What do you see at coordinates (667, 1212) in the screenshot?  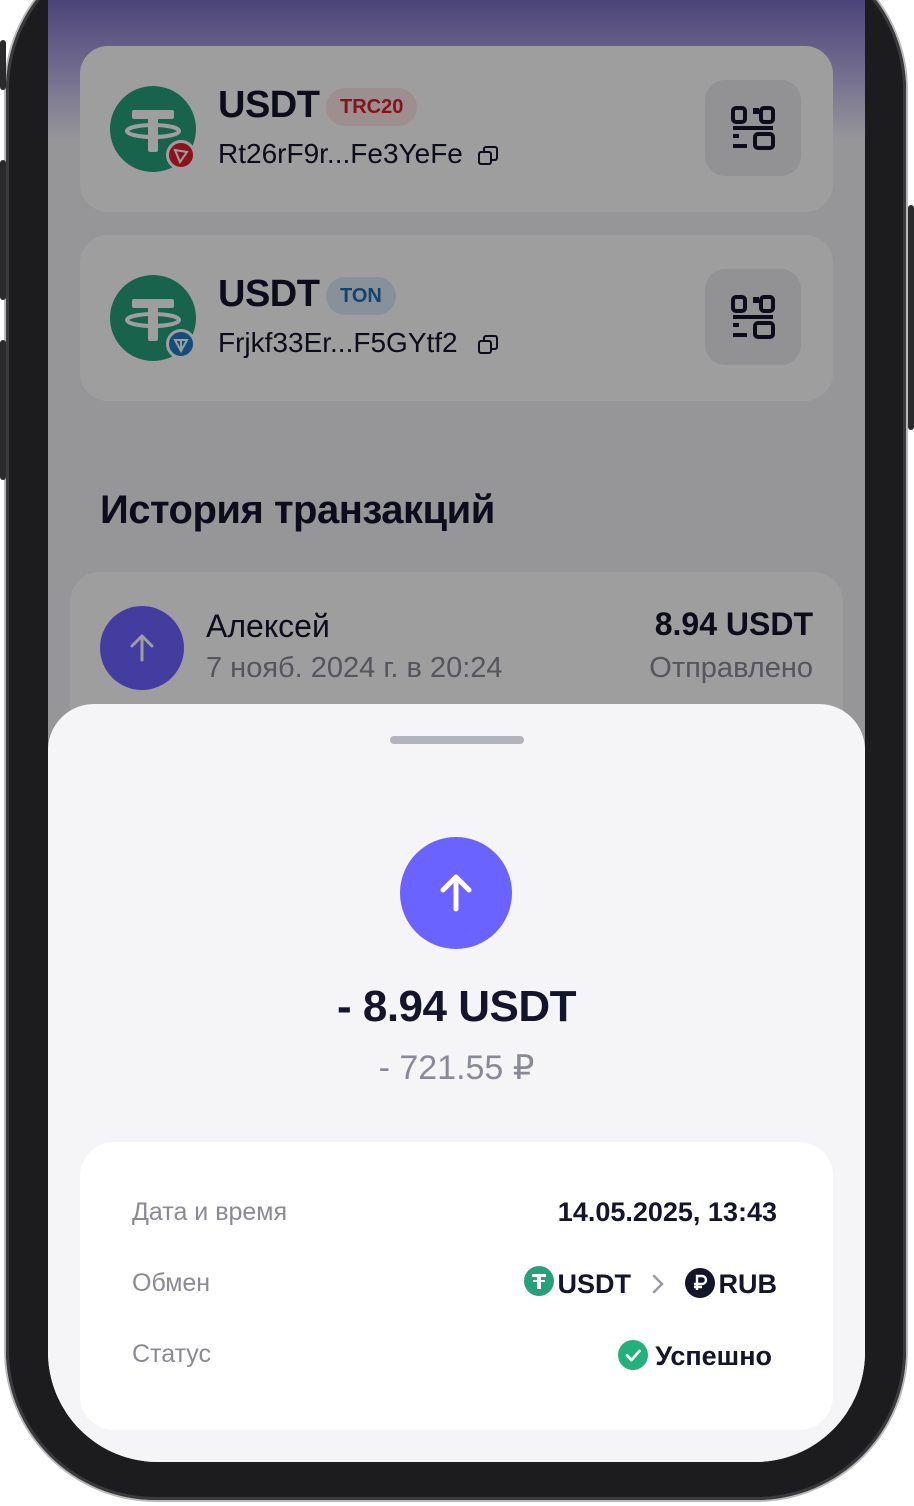 I see `datetime-value: 14.05.2025, 13:43` at bounding box center [667, 1212].